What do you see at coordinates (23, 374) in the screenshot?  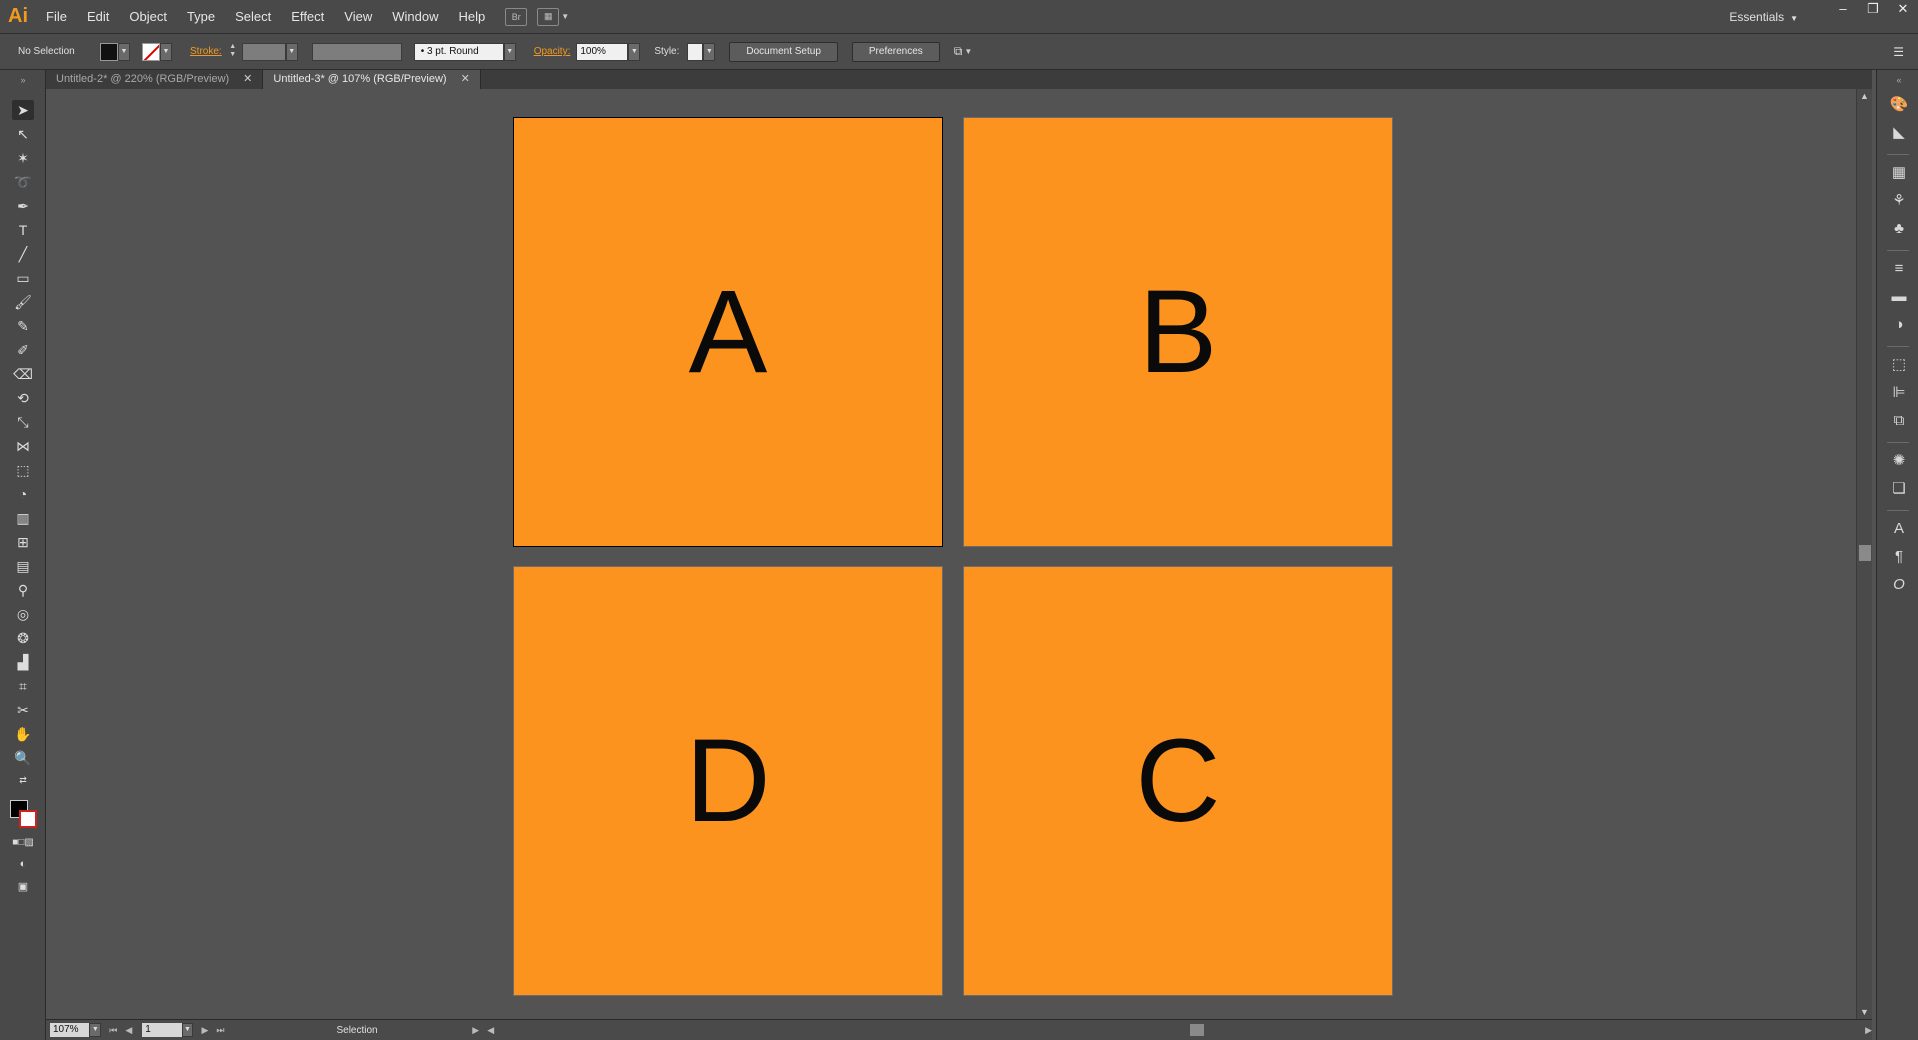 I see `eraser-tool-icon: ⌫` at bounding box center [23, 374].